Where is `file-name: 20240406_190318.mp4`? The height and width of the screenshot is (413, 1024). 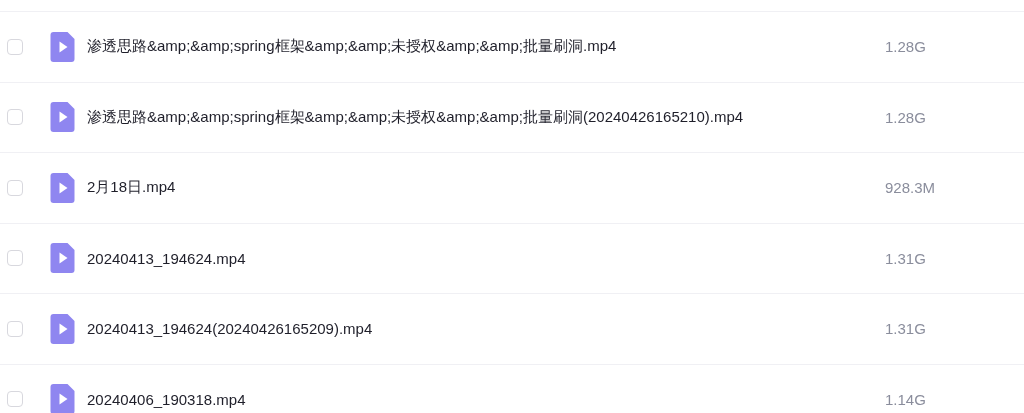 file-name: 20240406_190318.mp4 is located at coordinates (482, 399).